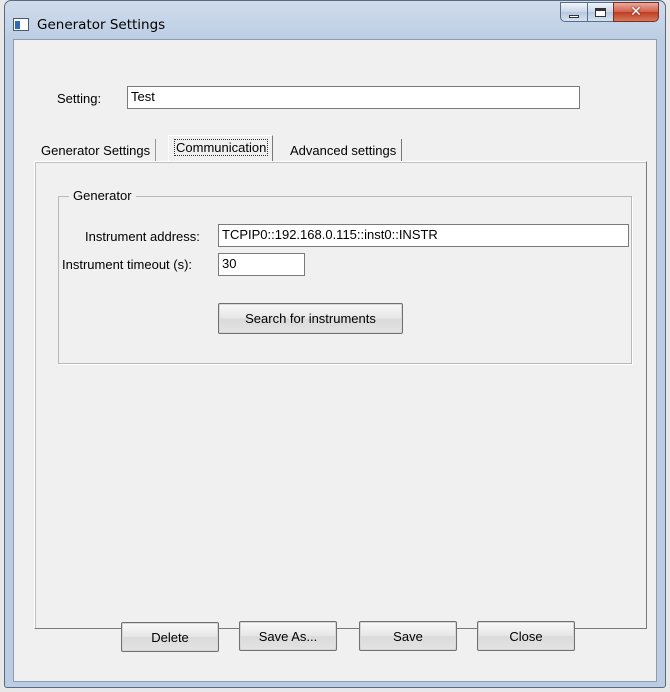 The width and height of the screenshot is (670, 692). Describe the element at coordinates (21, 24) in the screenshot. I see `window-app-icon` at that location.